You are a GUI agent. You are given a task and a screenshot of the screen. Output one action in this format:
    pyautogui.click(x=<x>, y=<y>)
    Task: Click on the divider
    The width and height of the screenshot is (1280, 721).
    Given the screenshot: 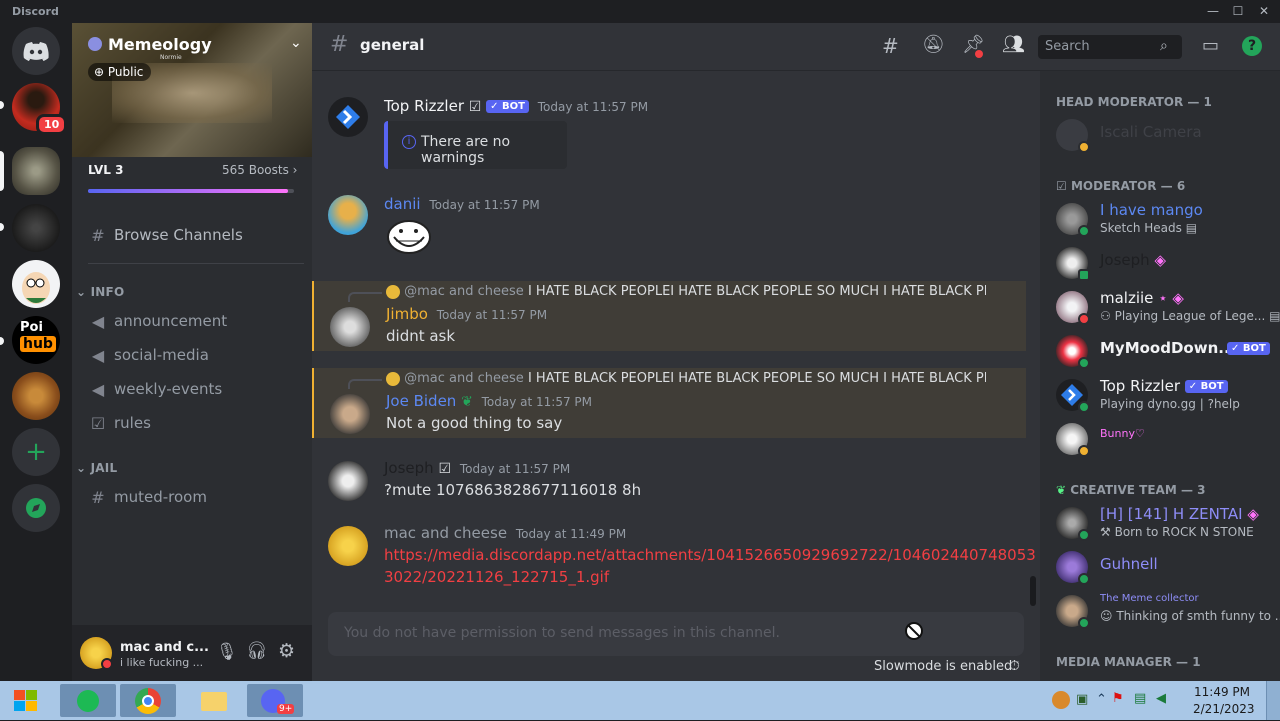 What is the action you would take?
    pyautogui.click(x=196, y=263)
    